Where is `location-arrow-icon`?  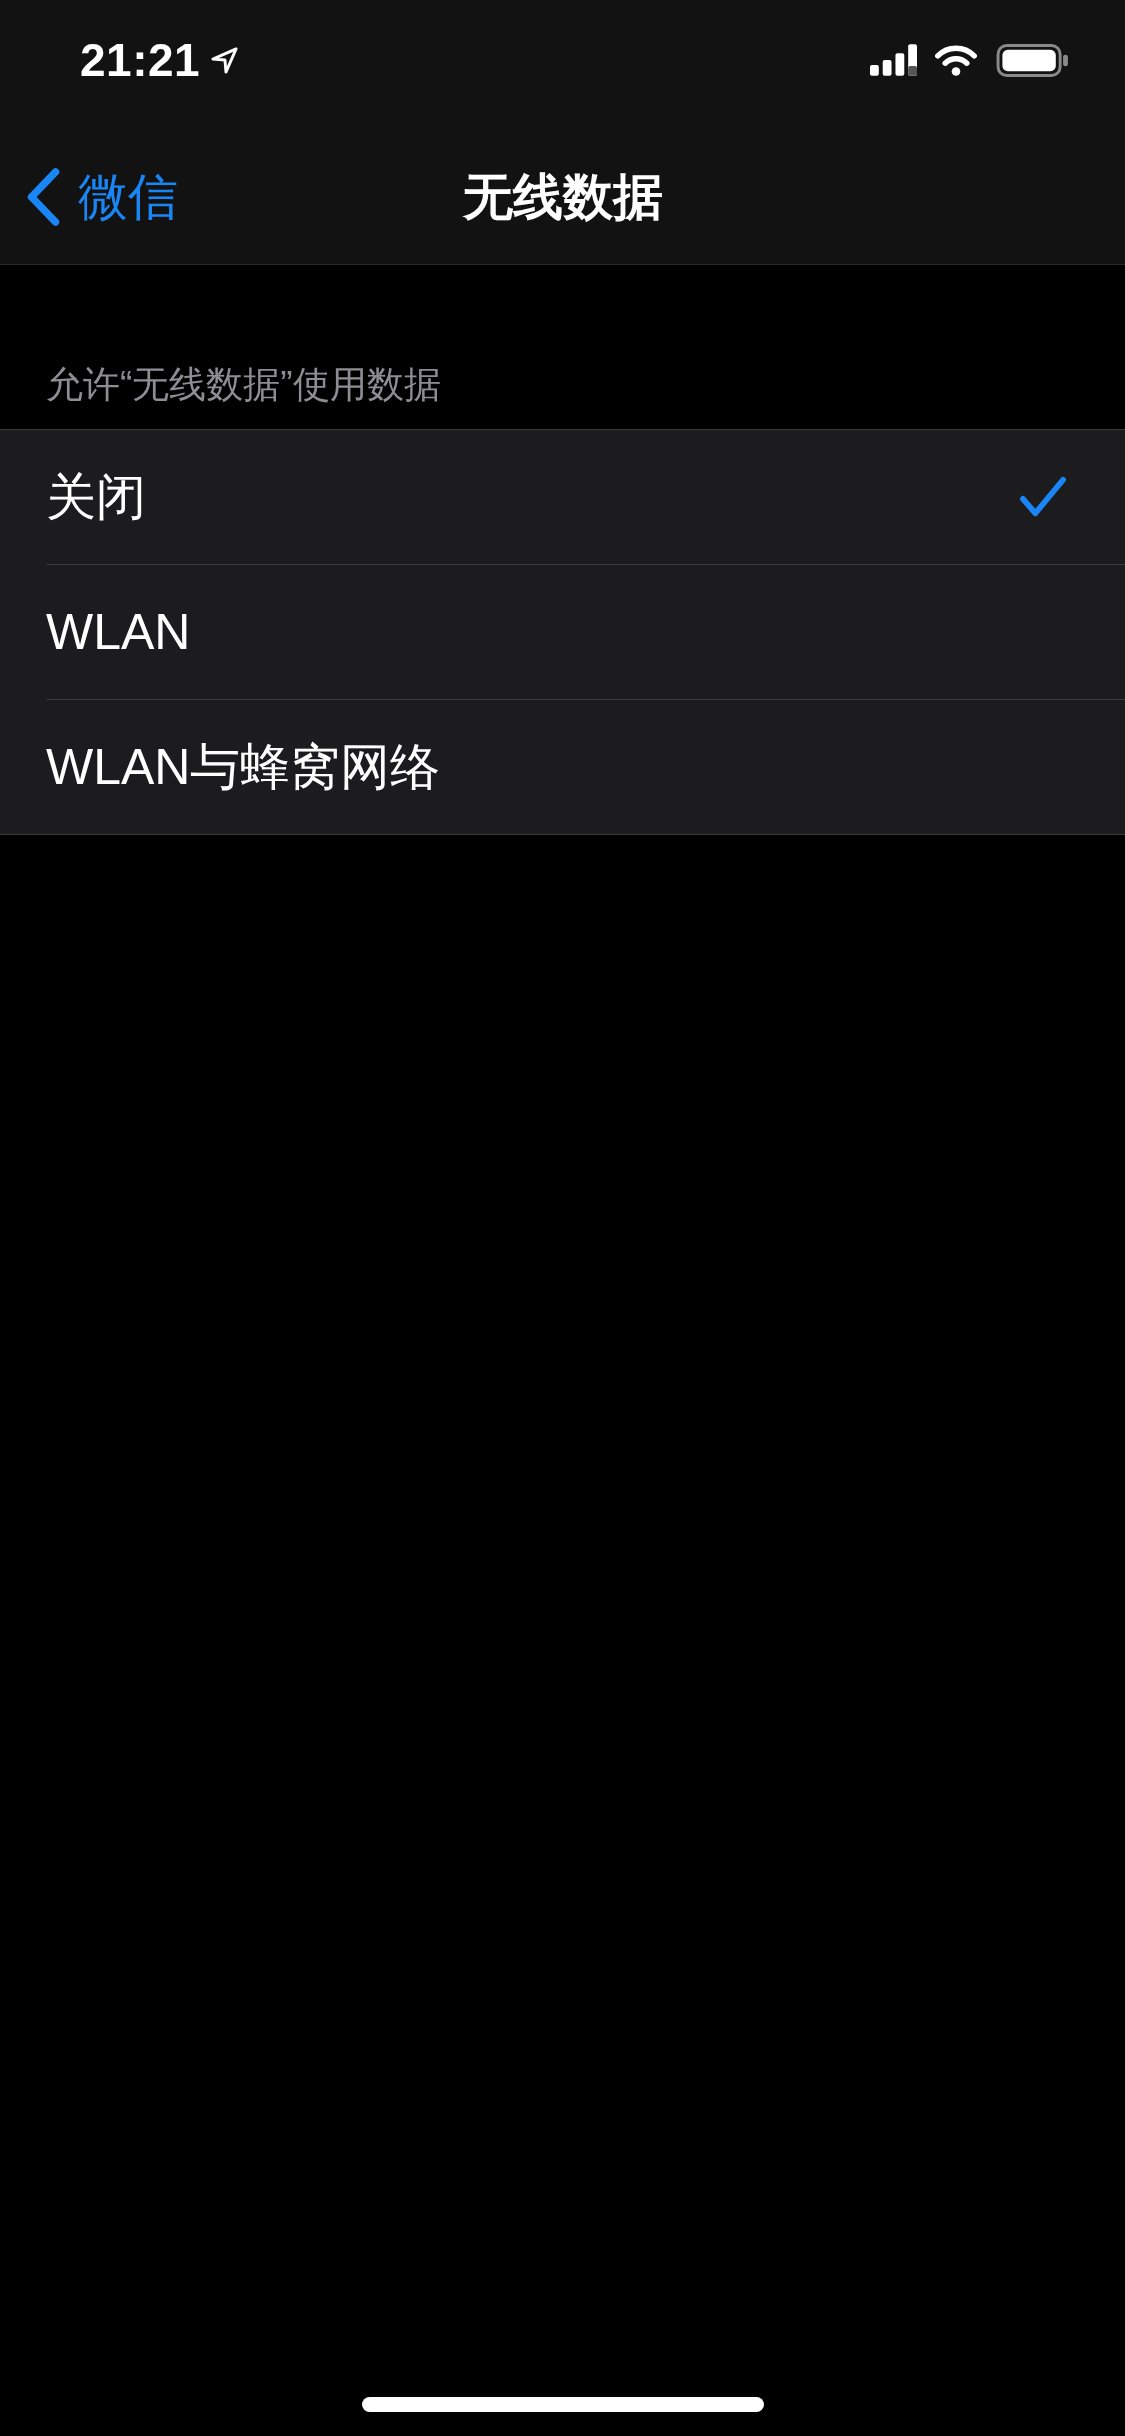
location-arrow-icon is located at coordinates (225, 60).